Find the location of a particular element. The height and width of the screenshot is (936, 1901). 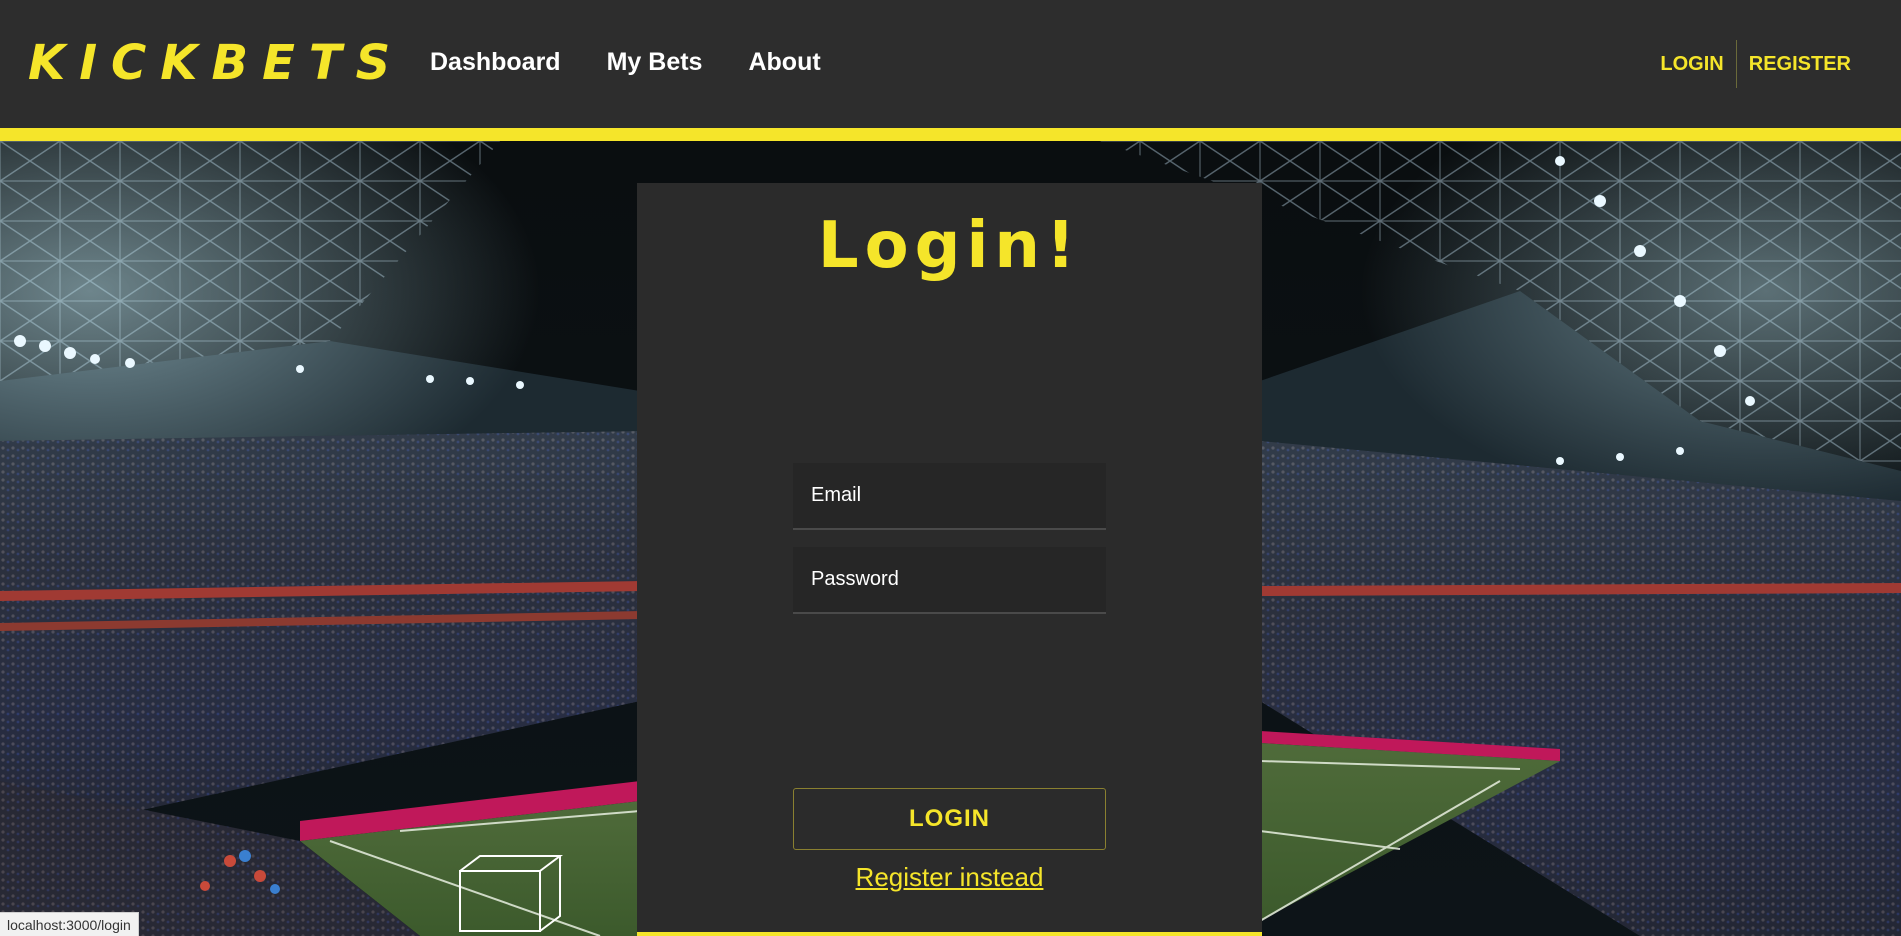

status-bar-url: localhost:3000/login is located at coordinates (69, 924).